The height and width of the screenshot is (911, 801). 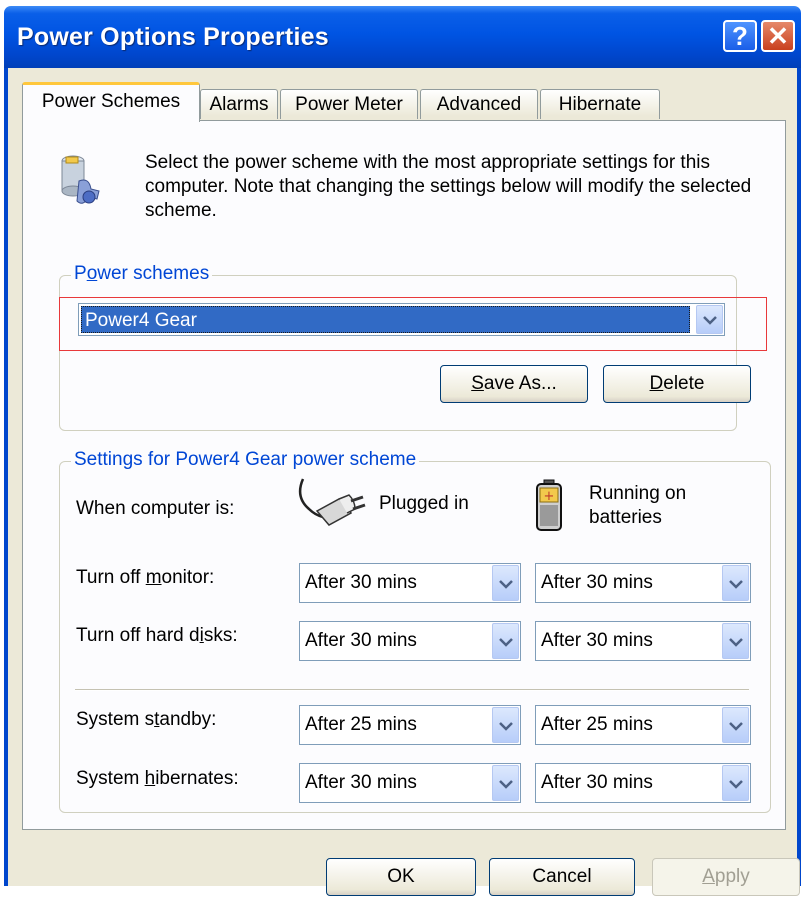 What do you see at coordinates (410, 783) in the screenshot?
I see `hibernates-plugged-dropdown: After 30 mins` at bounding box center [410, 783].